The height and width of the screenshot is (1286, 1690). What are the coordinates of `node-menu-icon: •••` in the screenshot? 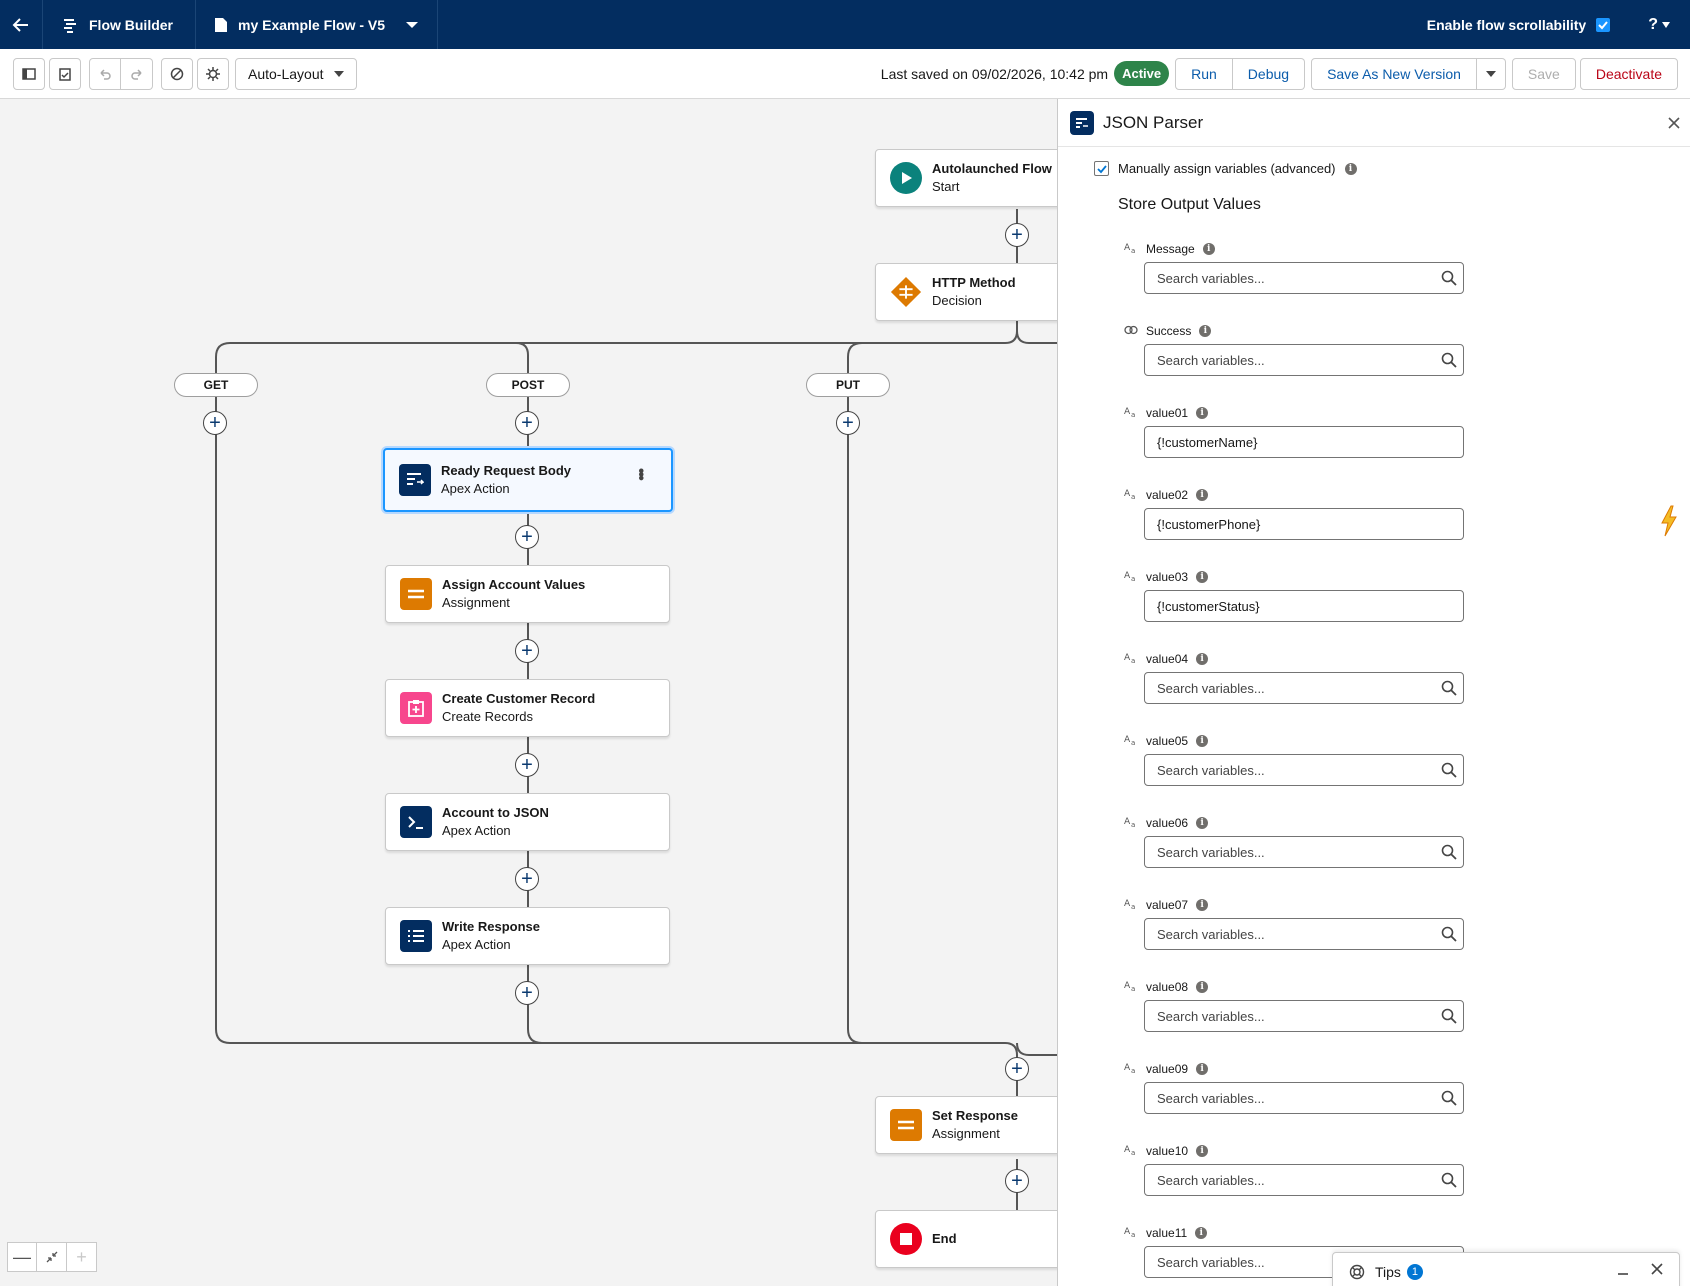 It's located at (640, 473).